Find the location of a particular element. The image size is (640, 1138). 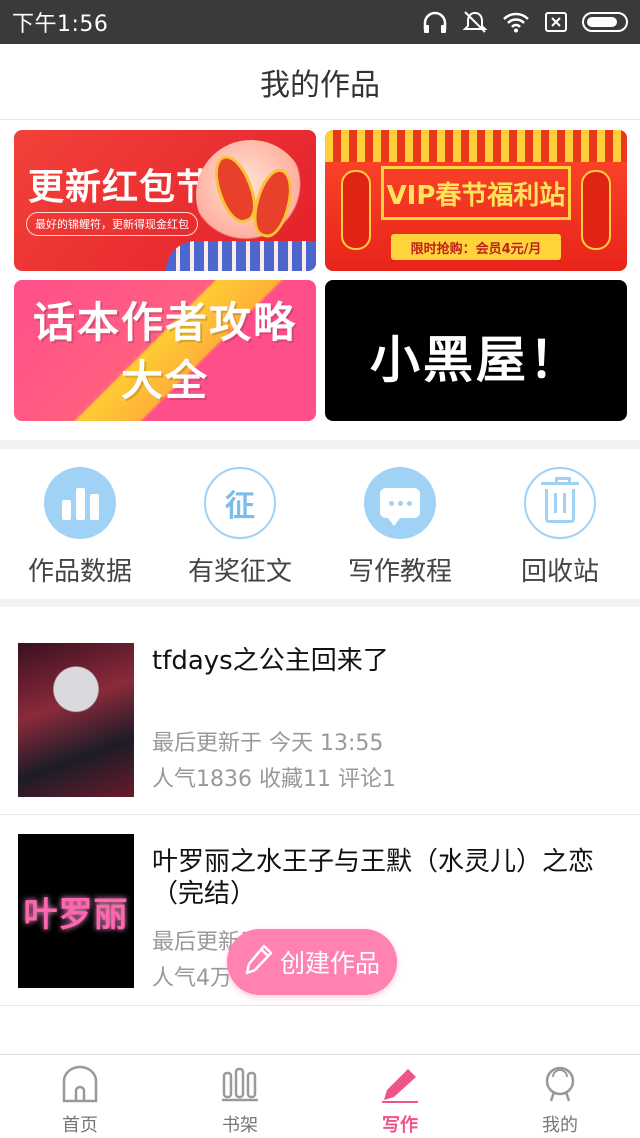

banner-red-packet-subtitle: 最好的锦鲤符，更新得现金红包 is located at coordinates (112, 224).